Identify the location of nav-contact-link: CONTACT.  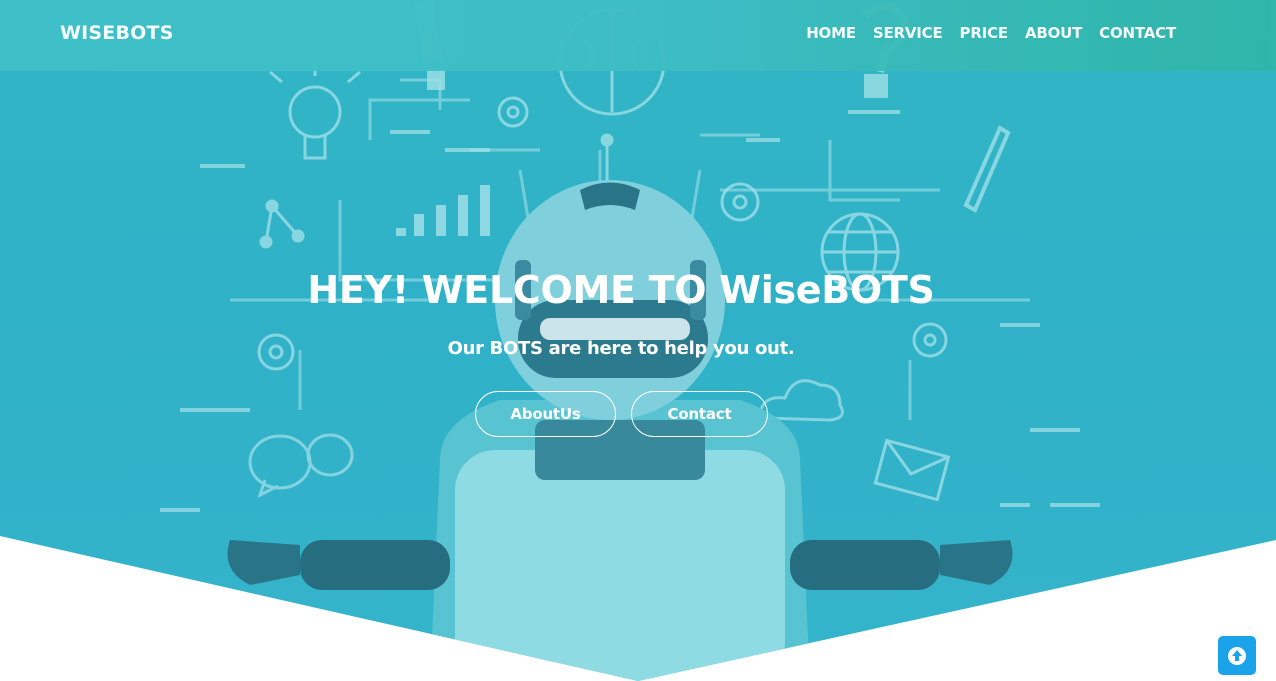
(1137, 33).